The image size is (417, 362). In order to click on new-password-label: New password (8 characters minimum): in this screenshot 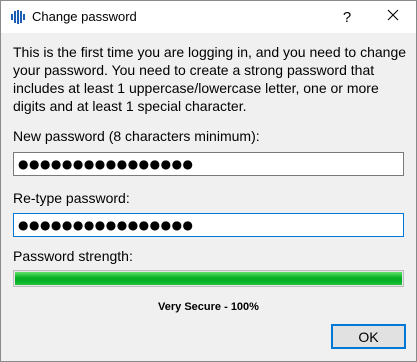, I will do `click(136, 136)`.